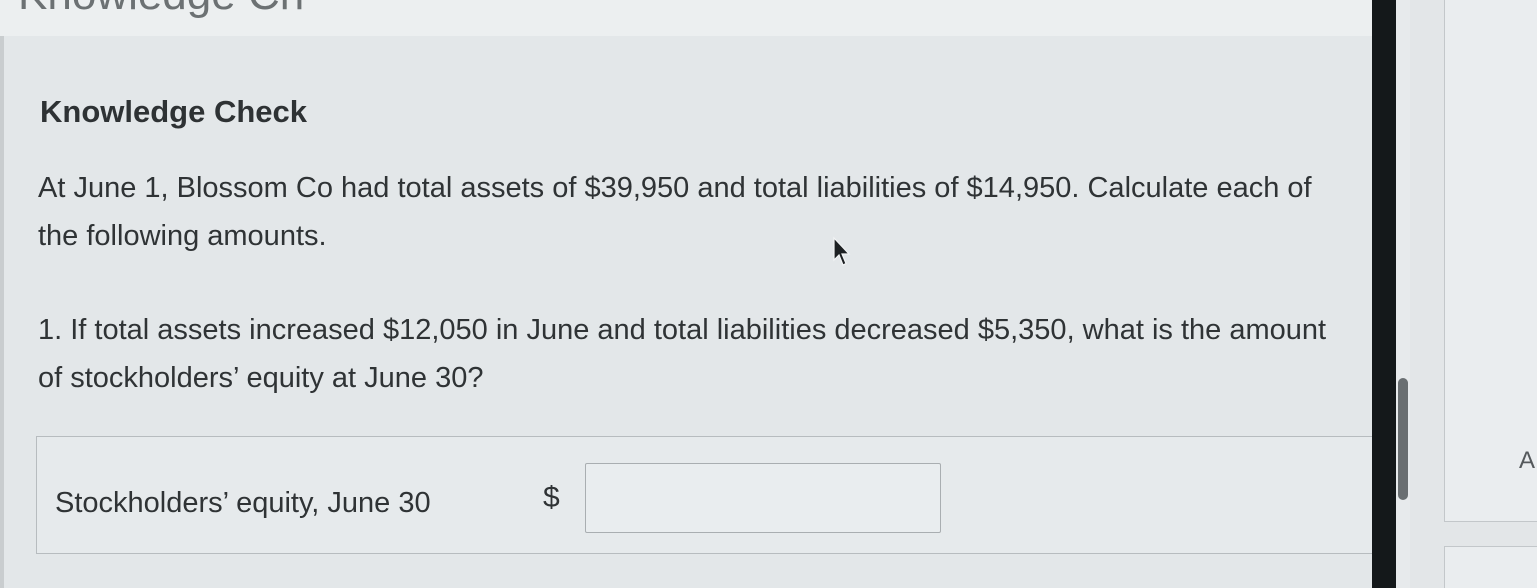 The width and height of the screenshot is (1537, 588). What do you see at coordinates (1384, 294) in the screenshot?
I see `monitor-bezel` at bounding box center [1384, 294].